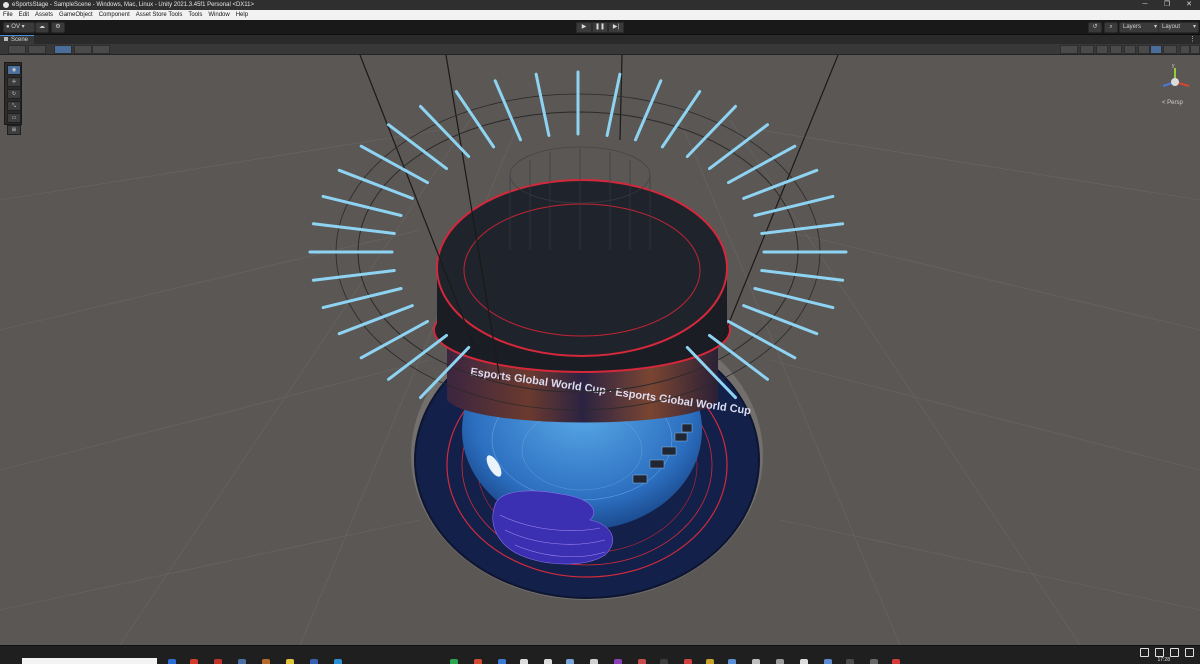 This screenshot has height=664, width=1200. Describe the element at coordinates (1167, 5) in the screenshot. I see `maximize-button: ❐` at that location.